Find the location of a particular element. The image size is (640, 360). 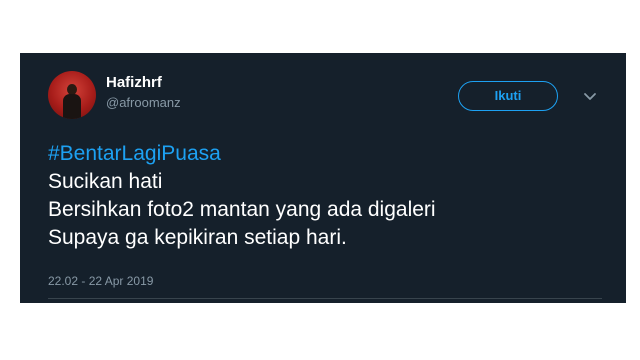

user-handle: @afroomanz is located at coordinates (143, 103).